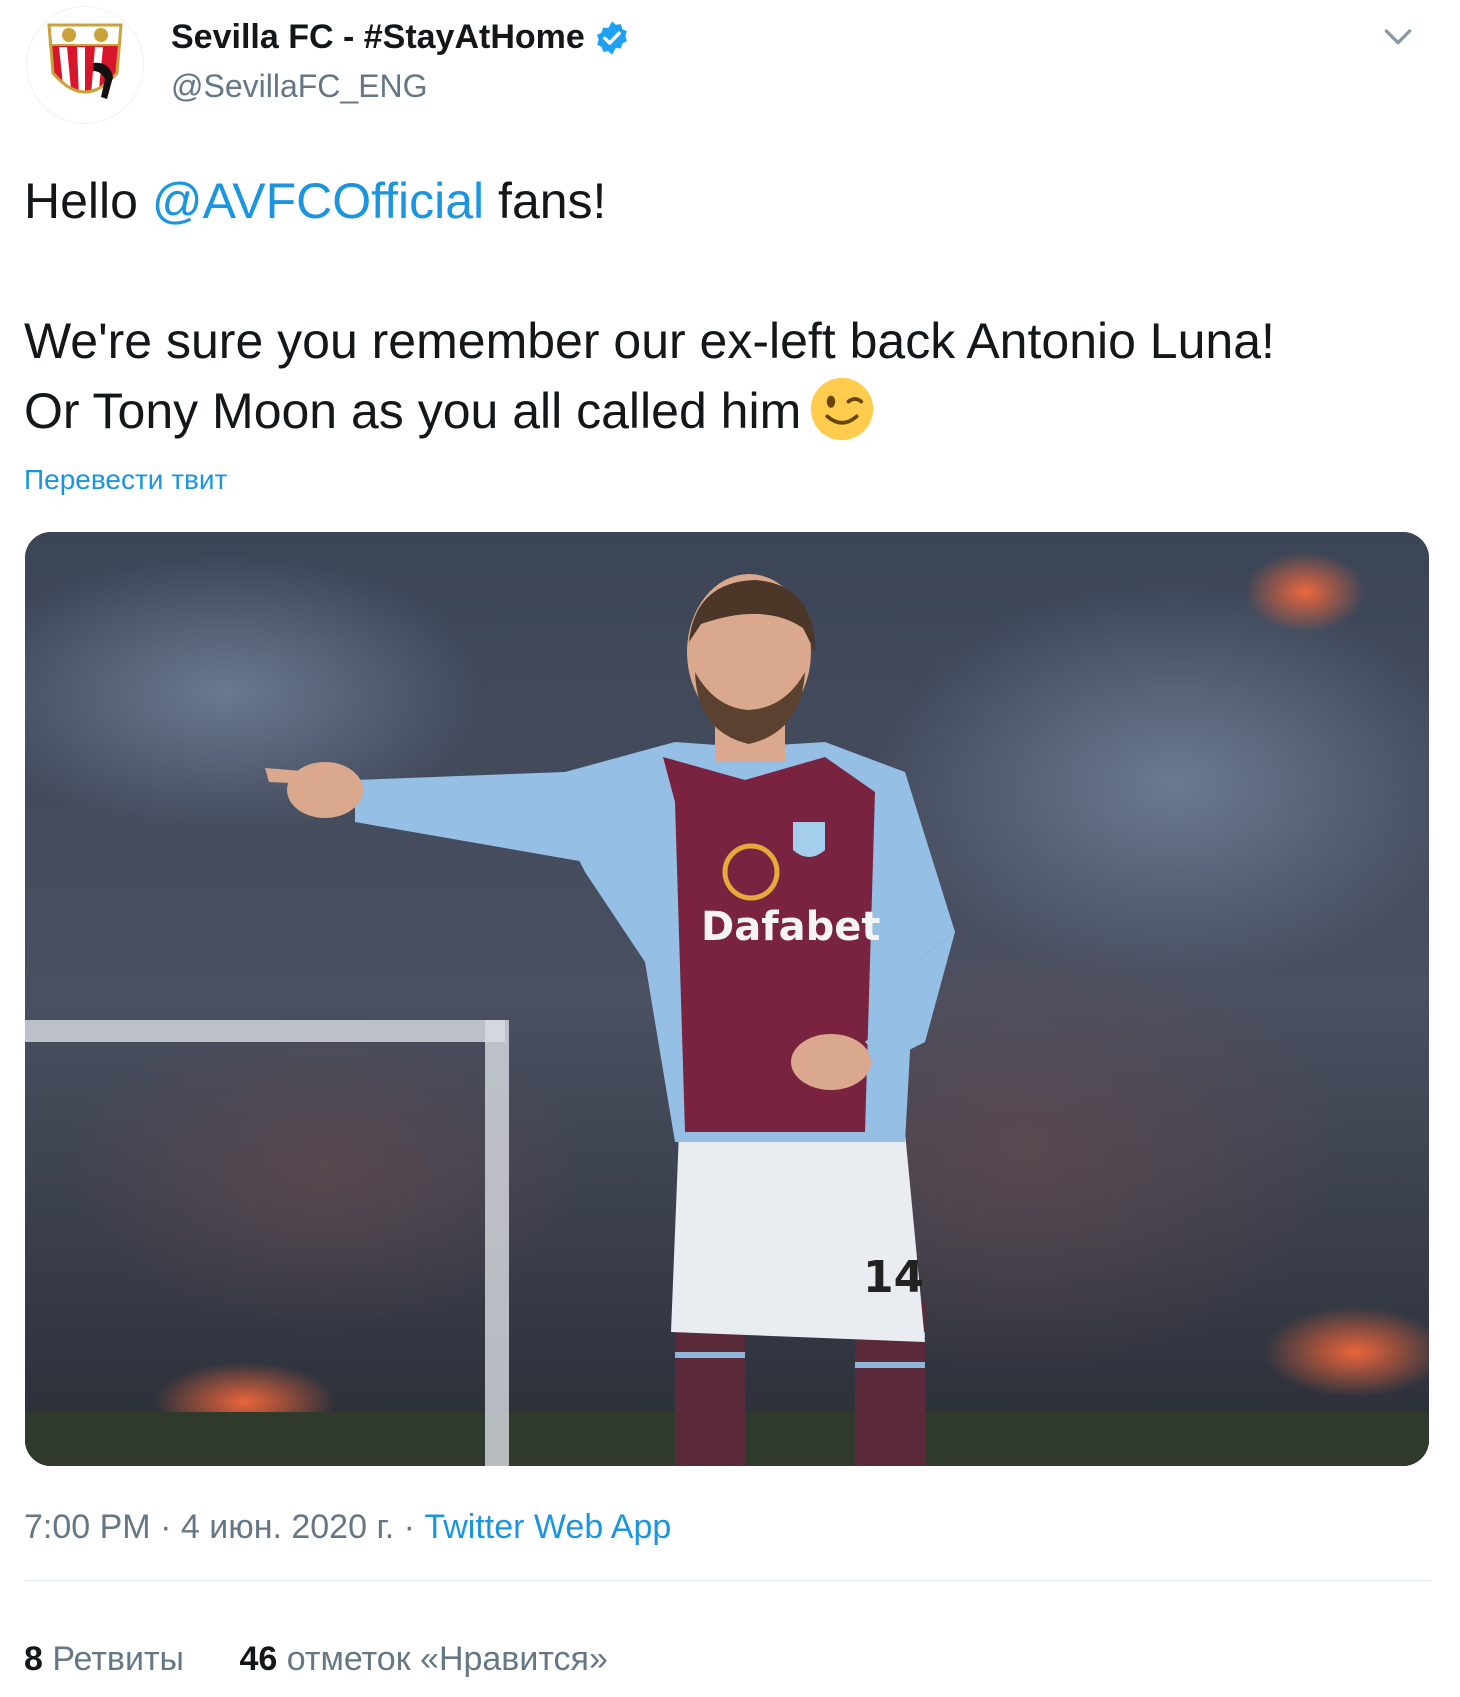 Image resolution: width=1460 pixels, height=1697 pixels. What do you see at coordinates (33, 1659) in the screenshot?
I see `retweets-count: 8` at bounding box center [33, 1659].